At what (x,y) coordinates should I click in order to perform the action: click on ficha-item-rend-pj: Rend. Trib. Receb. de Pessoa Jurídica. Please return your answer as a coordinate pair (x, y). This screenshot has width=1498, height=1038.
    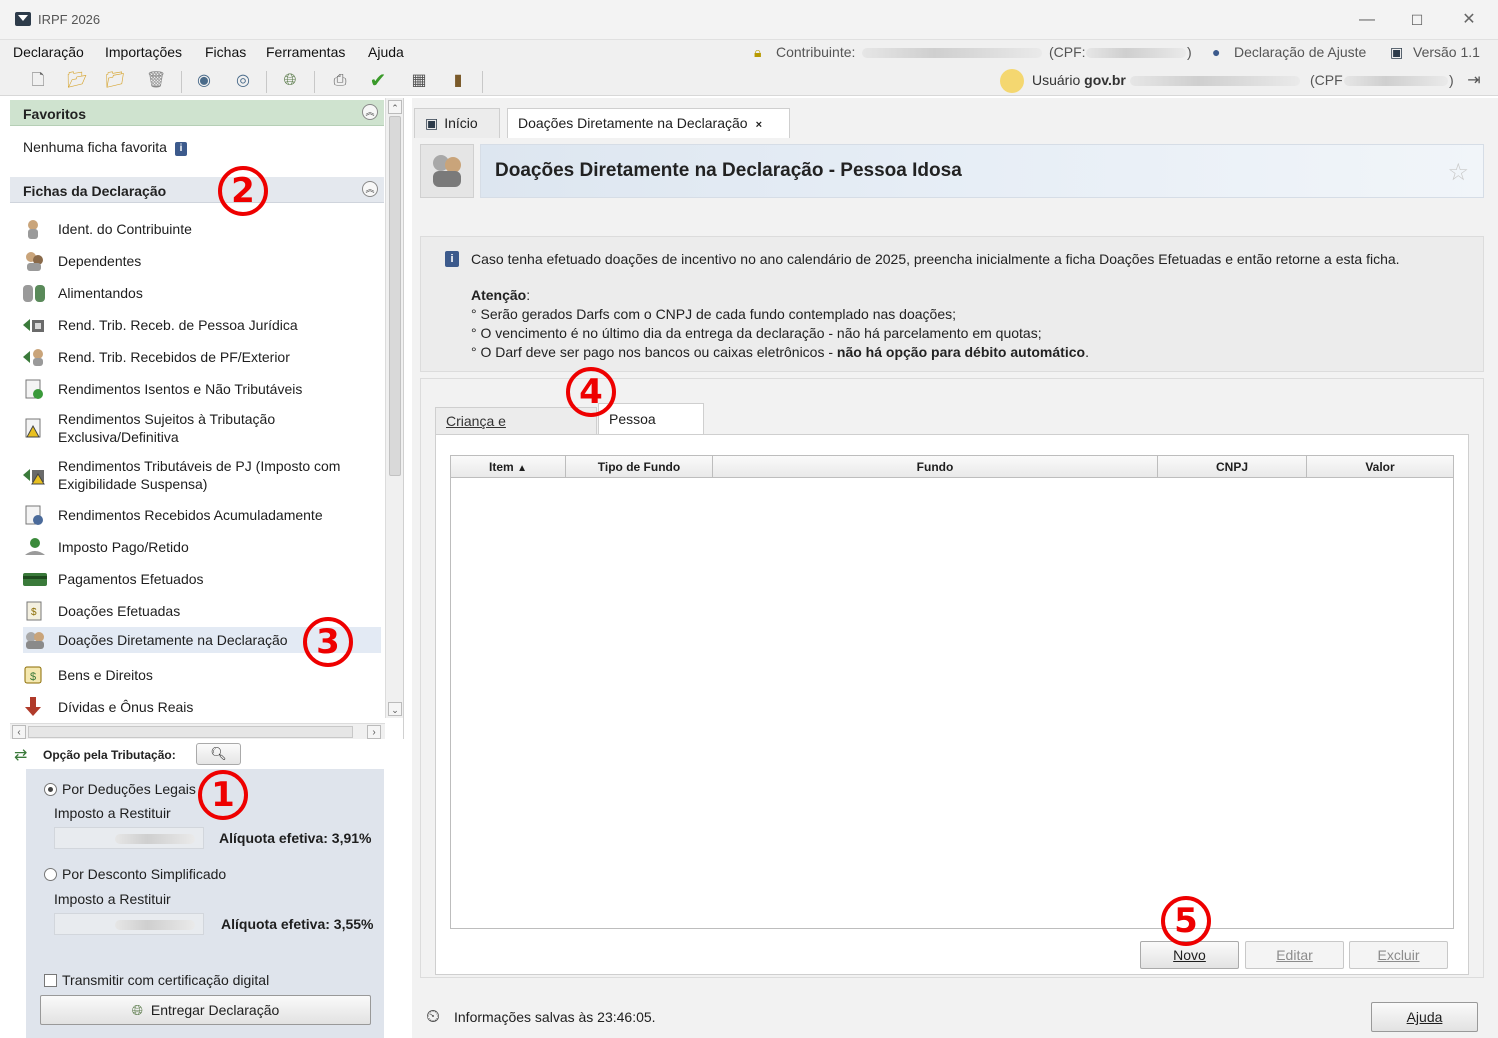
    Looking at the image, I should click on (202, 326).